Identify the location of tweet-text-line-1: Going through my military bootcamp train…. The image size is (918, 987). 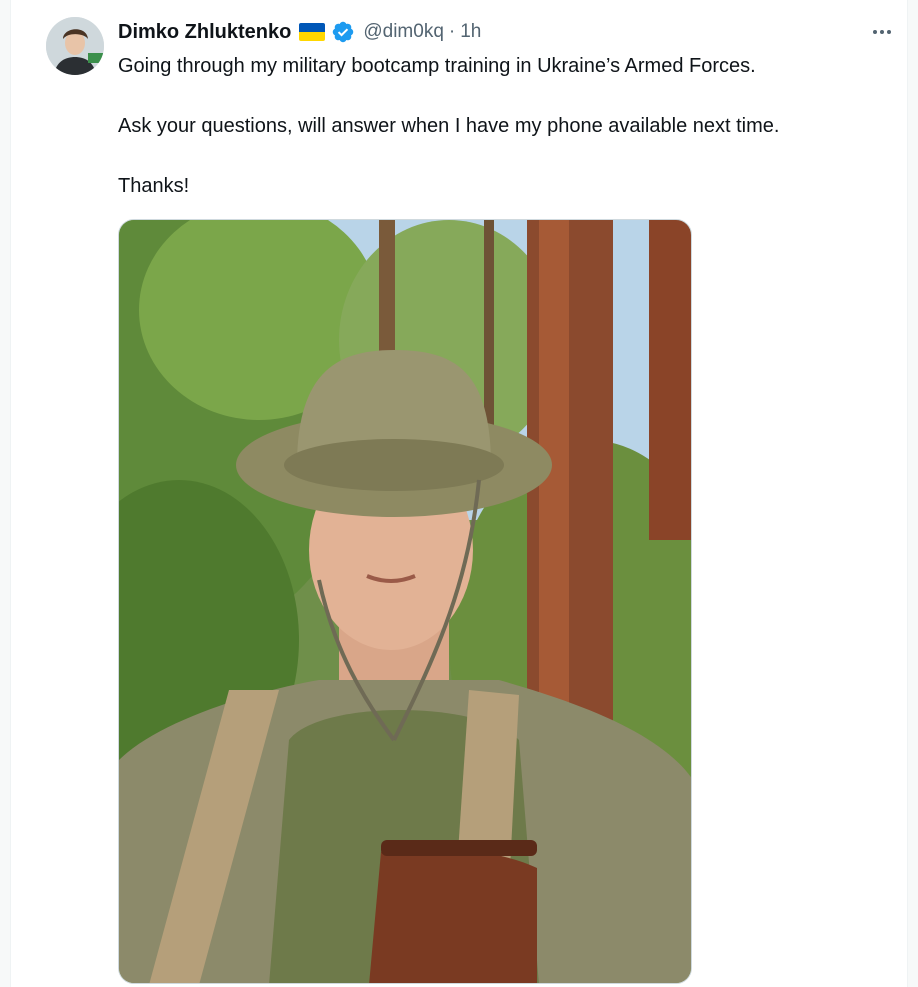
(437, 66).